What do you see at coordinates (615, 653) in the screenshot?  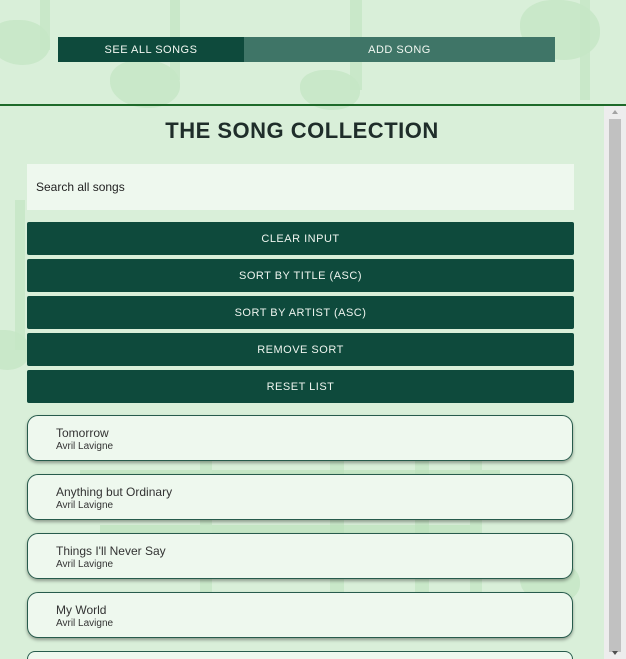 I see `scroll-down-arrow-icon` at bounding box center [615, 653].